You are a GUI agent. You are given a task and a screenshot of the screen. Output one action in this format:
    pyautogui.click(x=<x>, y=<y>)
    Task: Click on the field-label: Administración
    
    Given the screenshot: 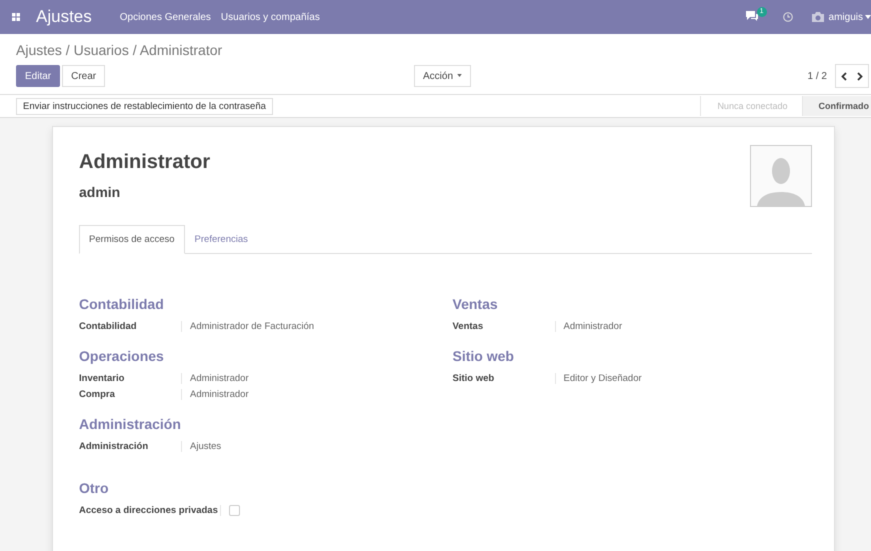 What is the action you would take?
    pyautogui.click(x=130, y=446)
    